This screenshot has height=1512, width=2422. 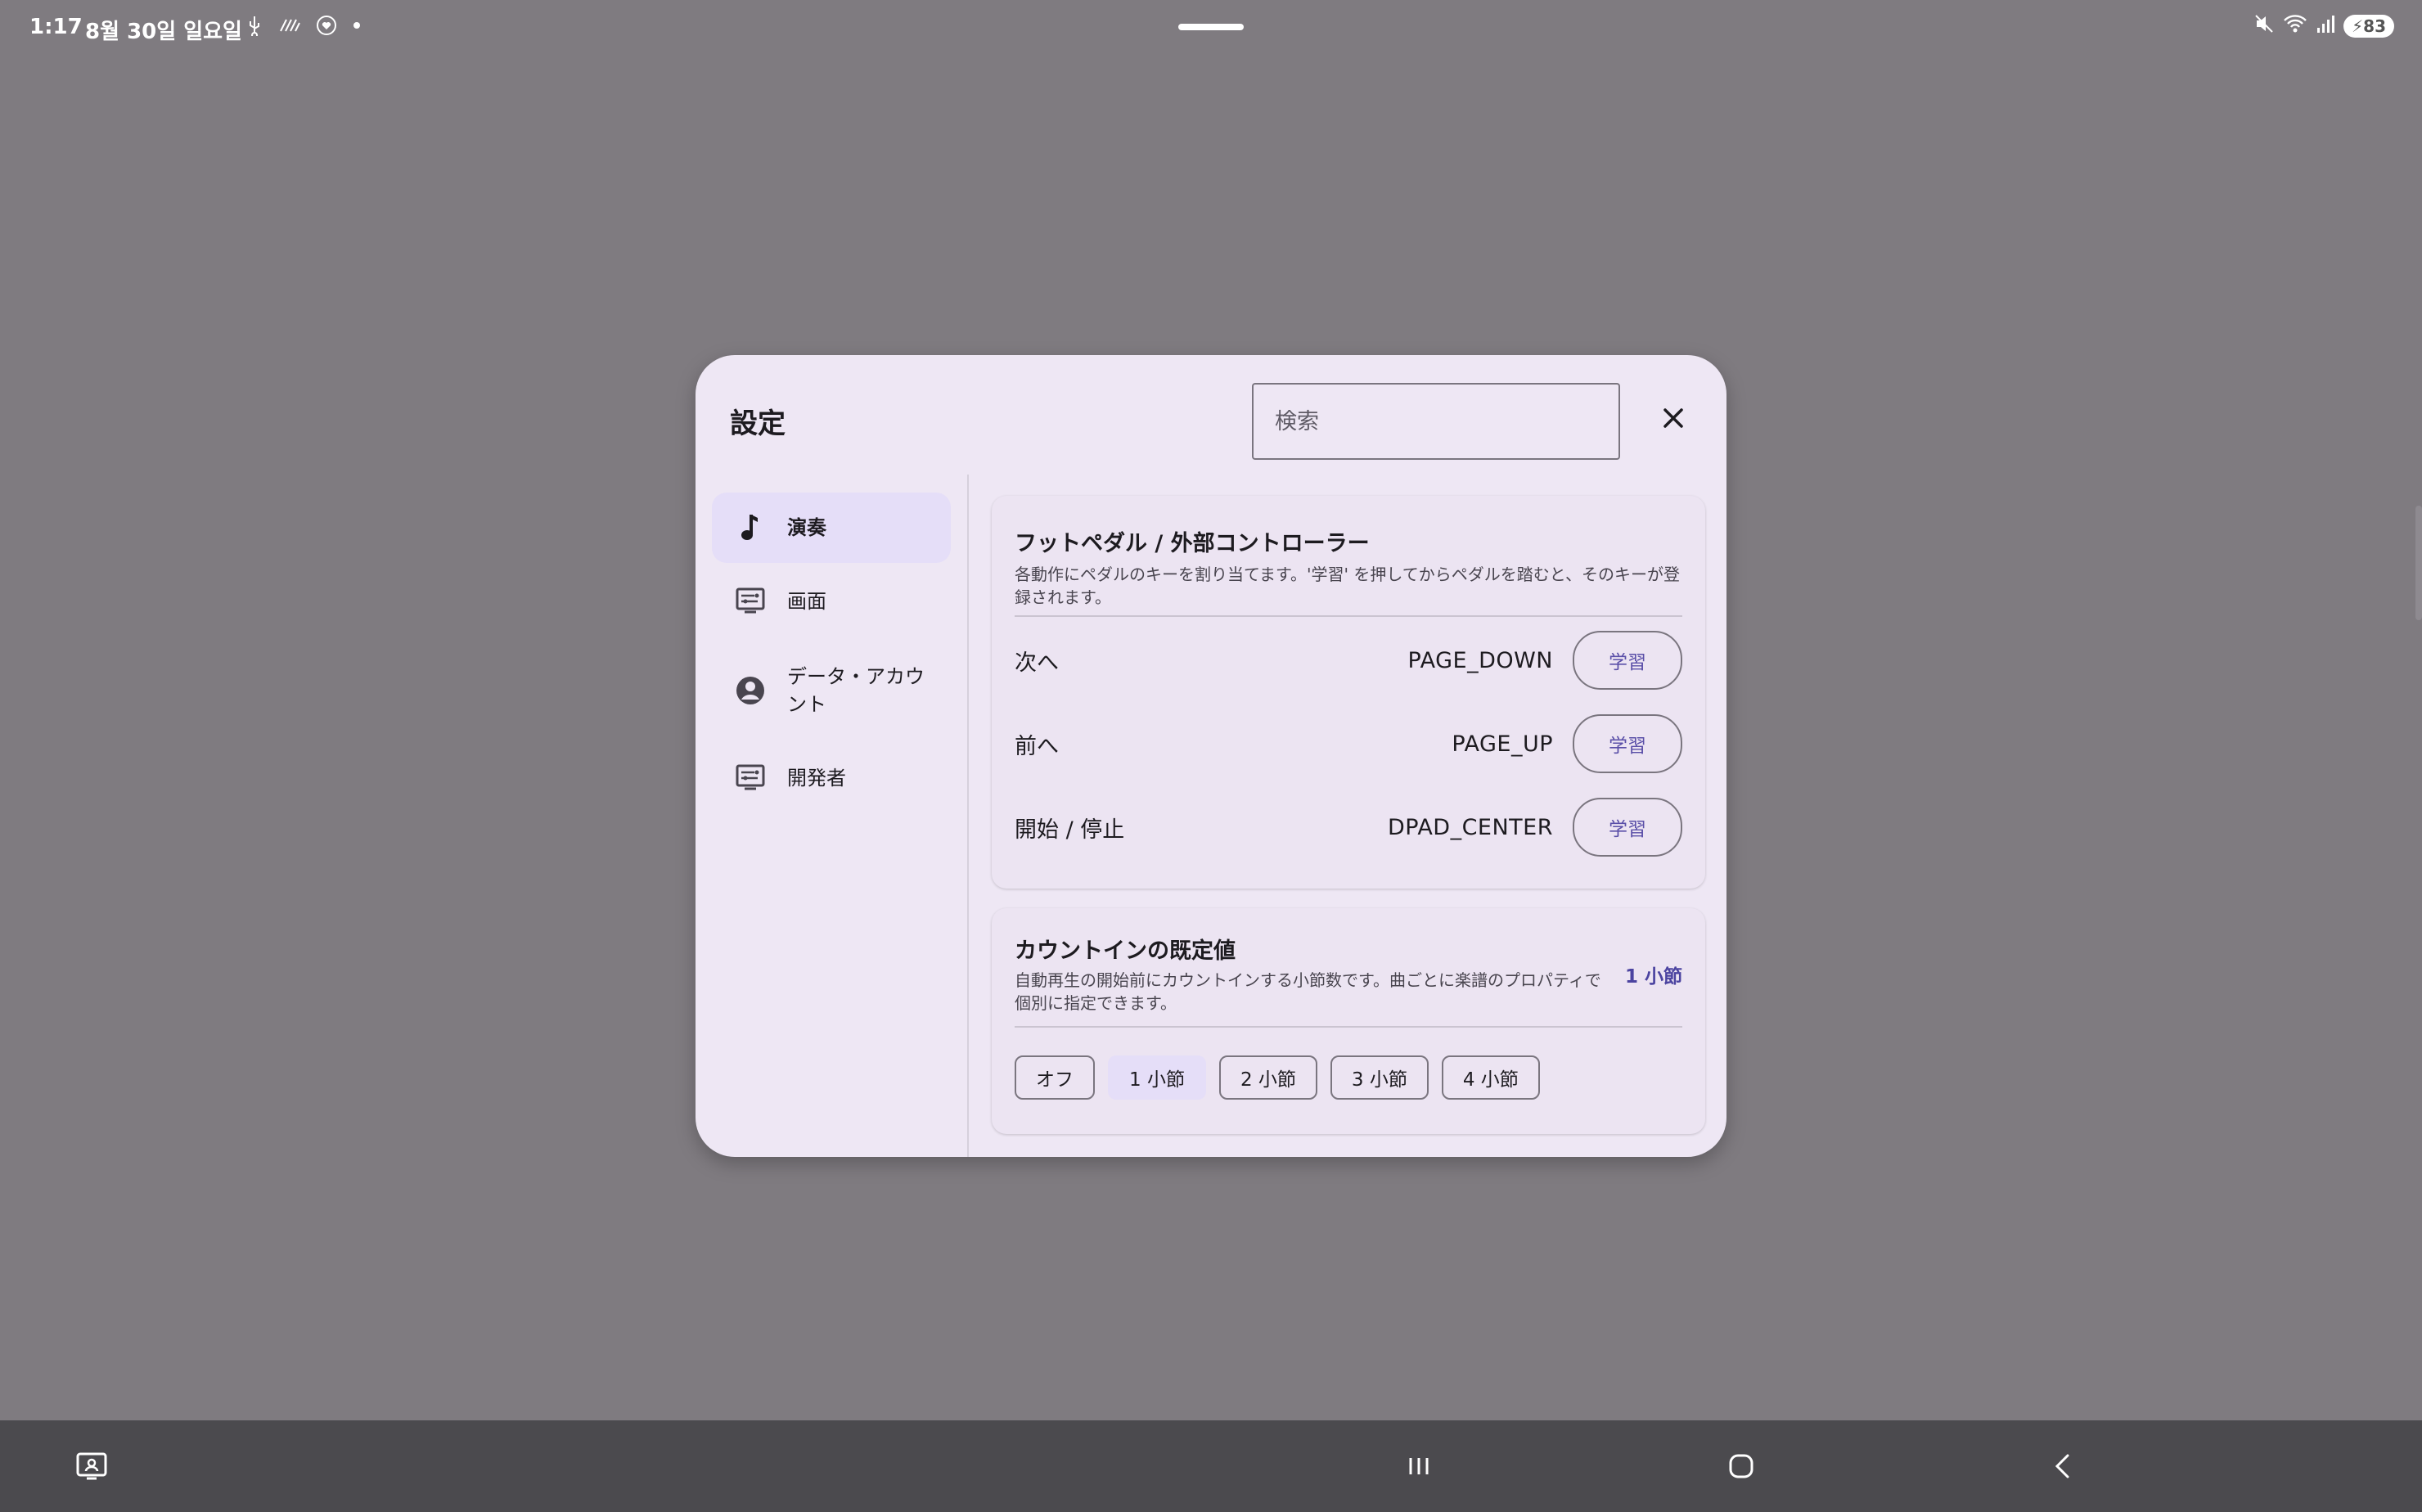 I want to click on data-saver-icon, so click(x=289, y=28).